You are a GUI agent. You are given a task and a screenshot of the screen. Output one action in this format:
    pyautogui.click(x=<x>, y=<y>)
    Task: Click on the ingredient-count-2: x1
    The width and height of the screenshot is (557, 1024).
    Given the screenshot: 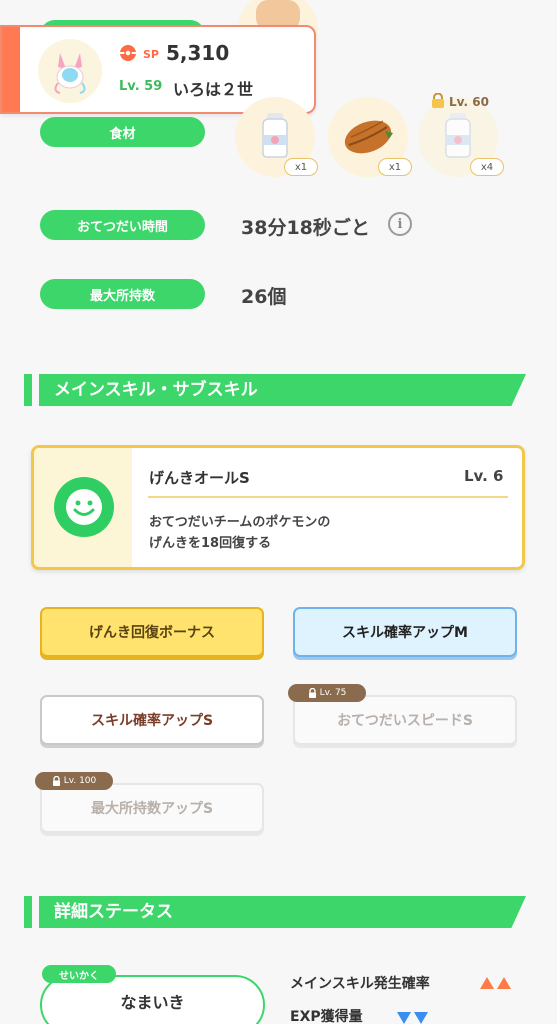 What is the action you would take?
    pyautogui.click(x=395, y=167)
    